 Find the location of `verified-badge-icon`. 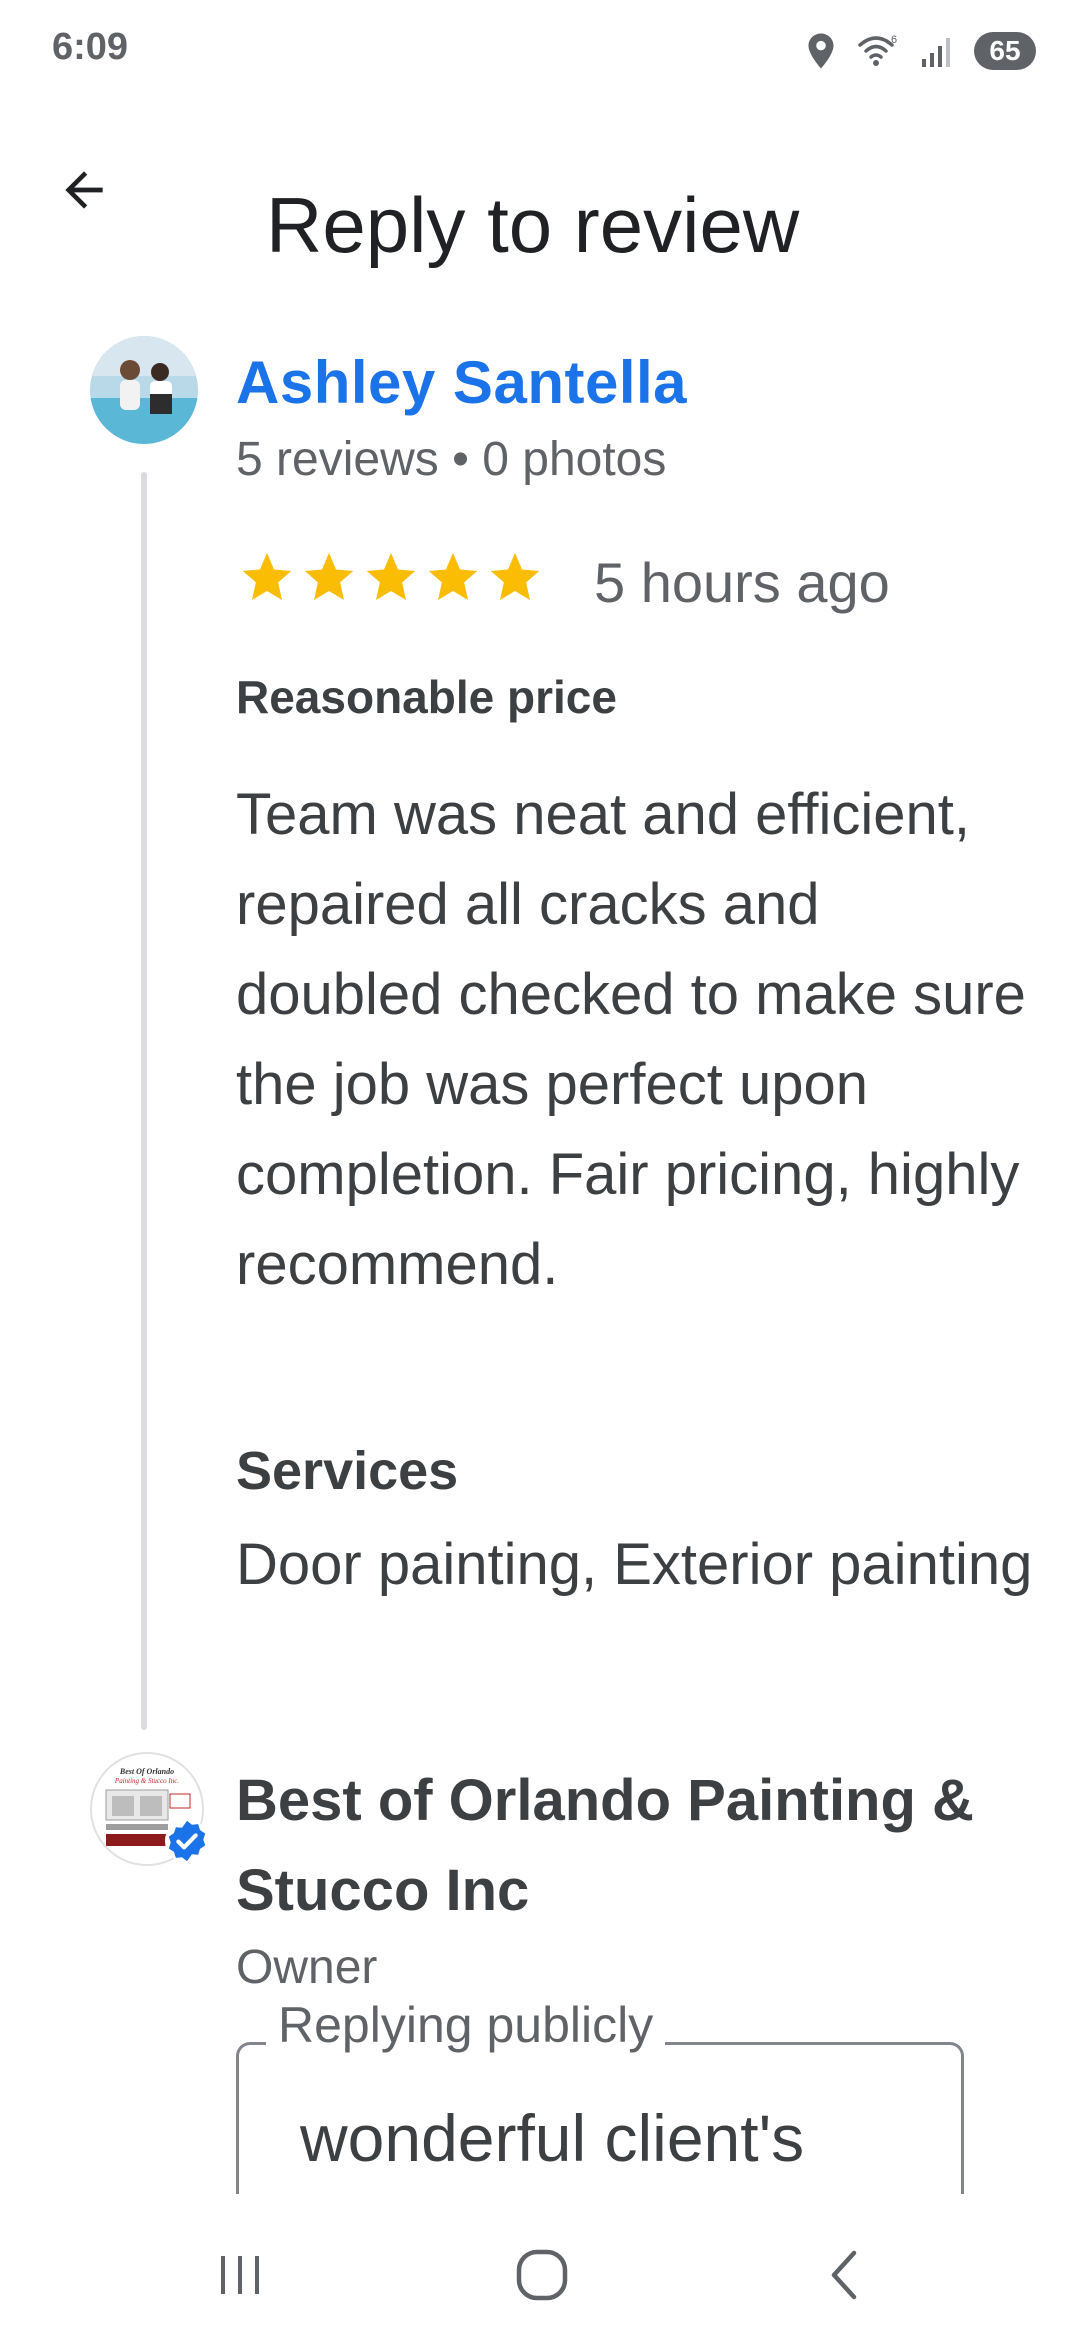

verified-badge-icon is located at coordinates (187, 1841).